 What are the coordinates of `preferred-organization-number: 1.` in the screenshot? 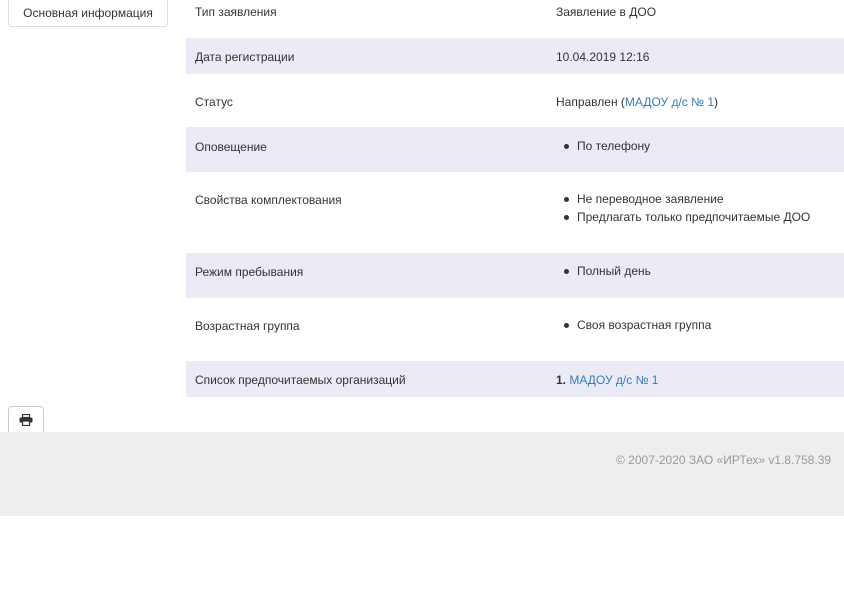 It's located at (561, 380).